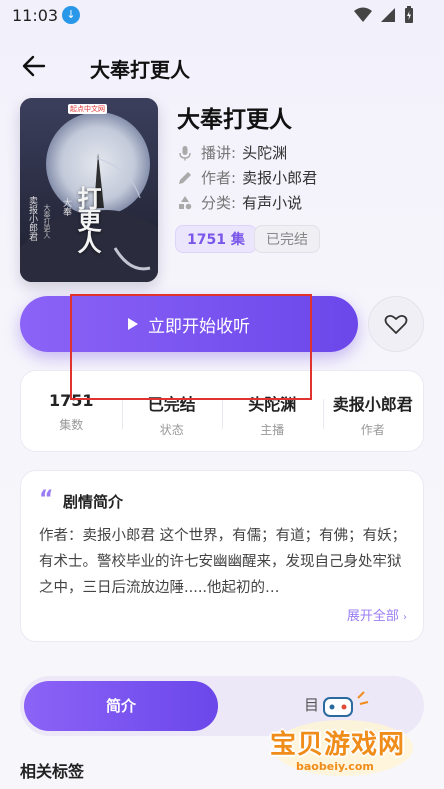 This screenshot has width=444, height=789. What do you see at coordinates (222, 16) in the screenshot?
I see `status-bar: 11:03 ↓` at bounding box center [222, 16].